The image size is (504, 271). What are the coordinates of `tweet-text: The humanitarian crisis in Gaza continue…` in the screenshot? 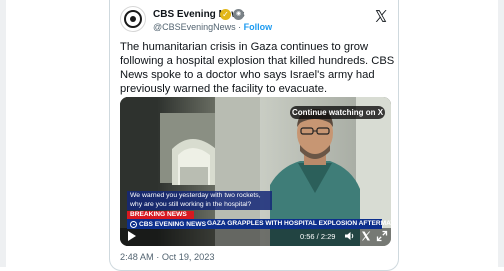 It's located at (257, 68).